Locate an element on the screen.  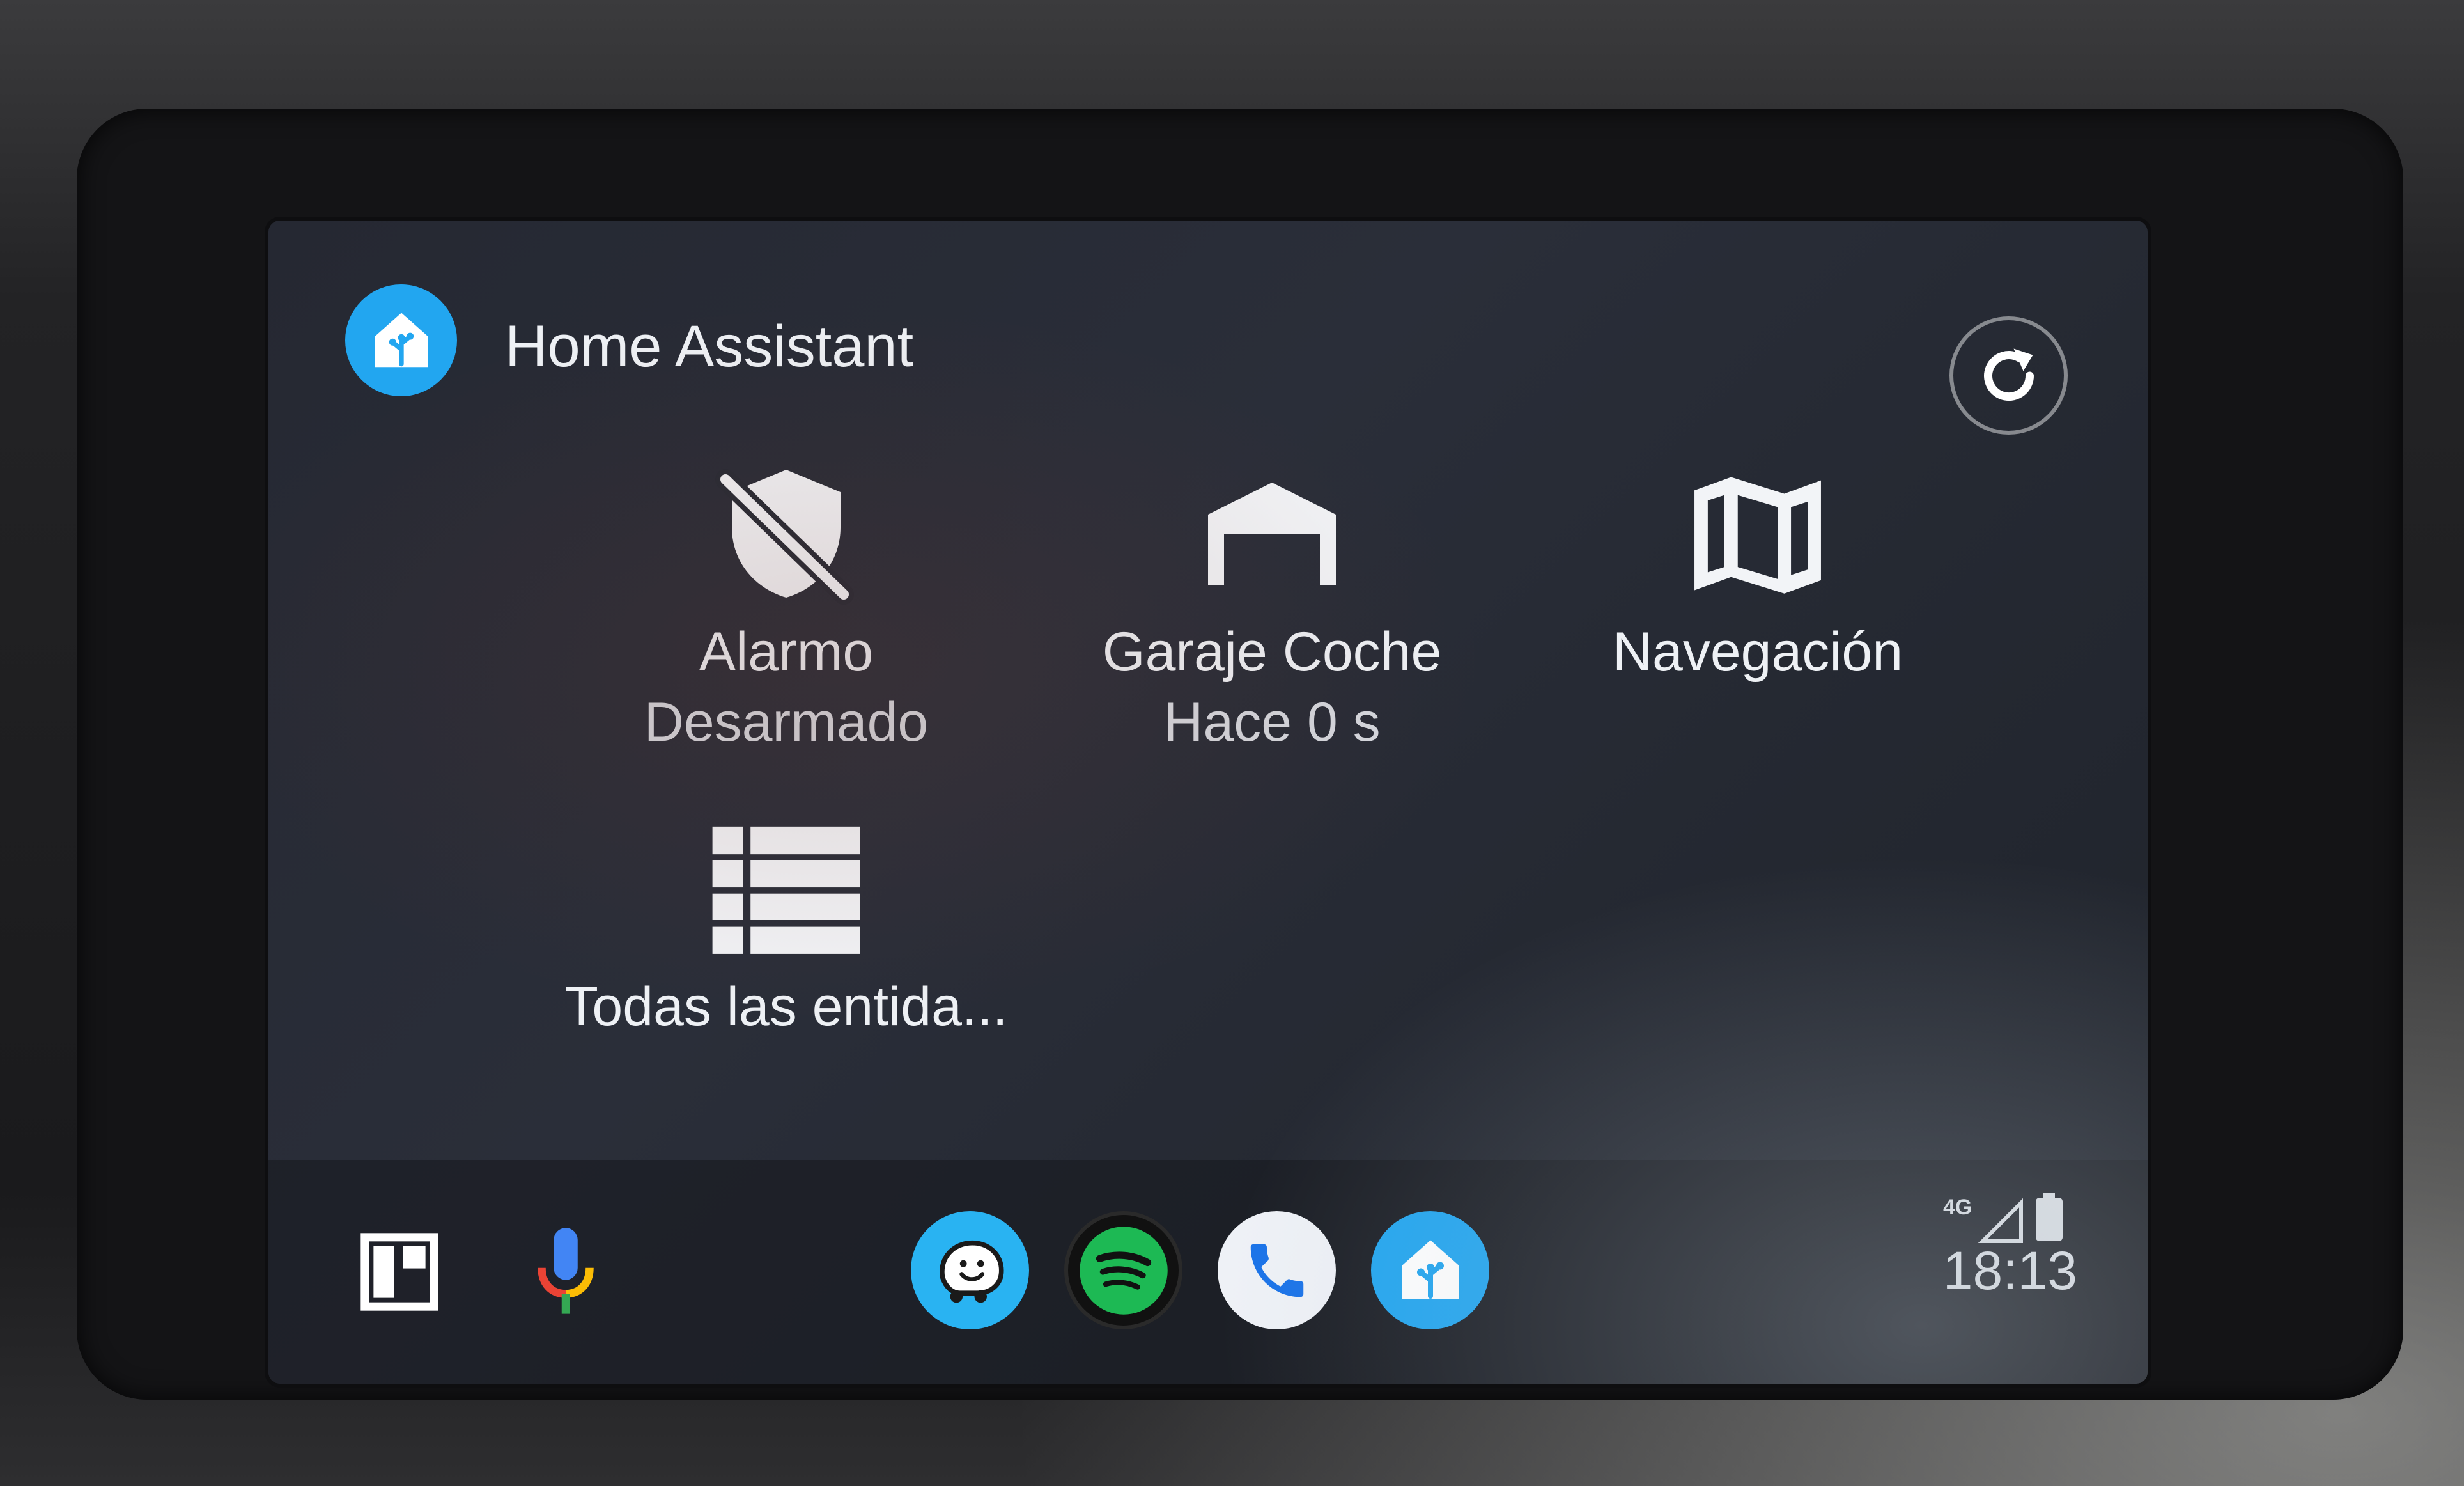
list-grid-icon is located at coordinates (786, 888).